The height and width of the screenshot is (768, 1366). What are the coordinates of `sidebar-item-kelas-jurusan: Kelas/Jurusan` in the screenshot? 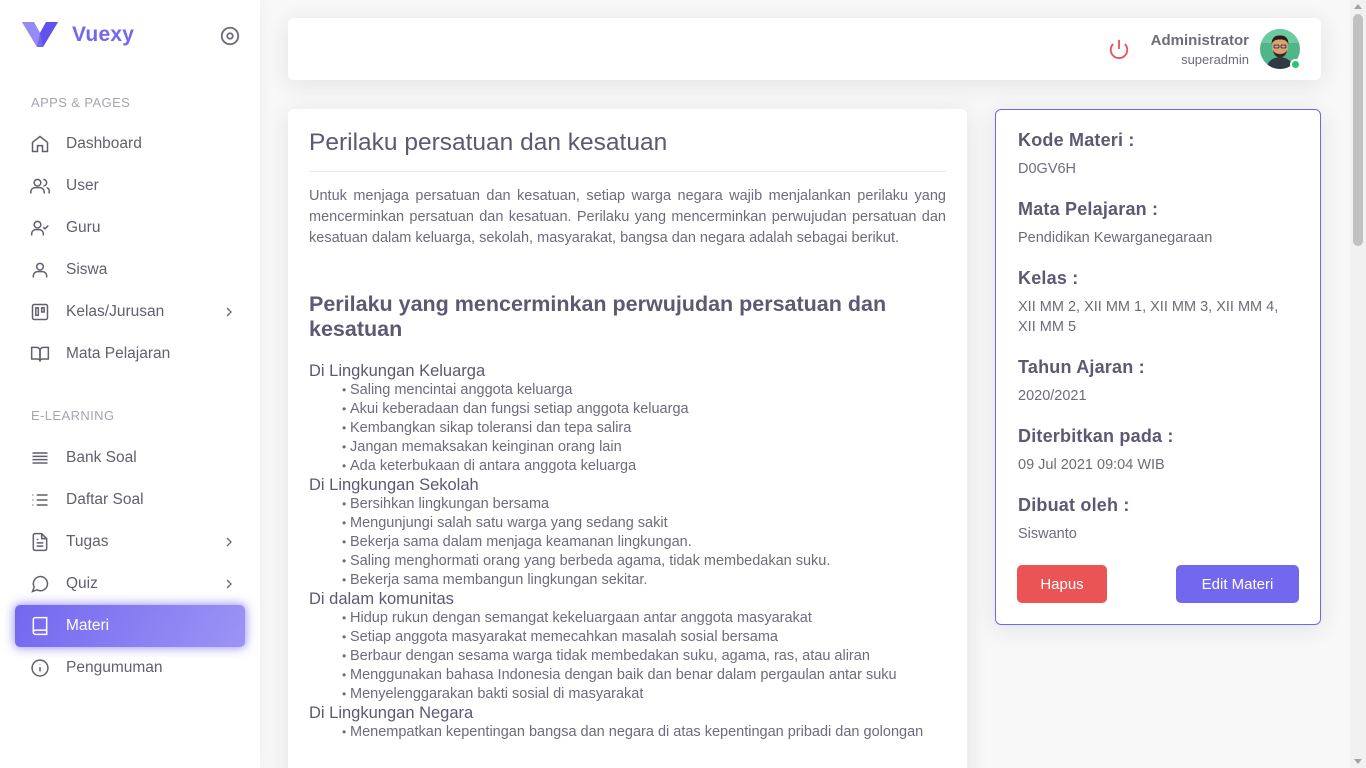 It's located at (130, 312).